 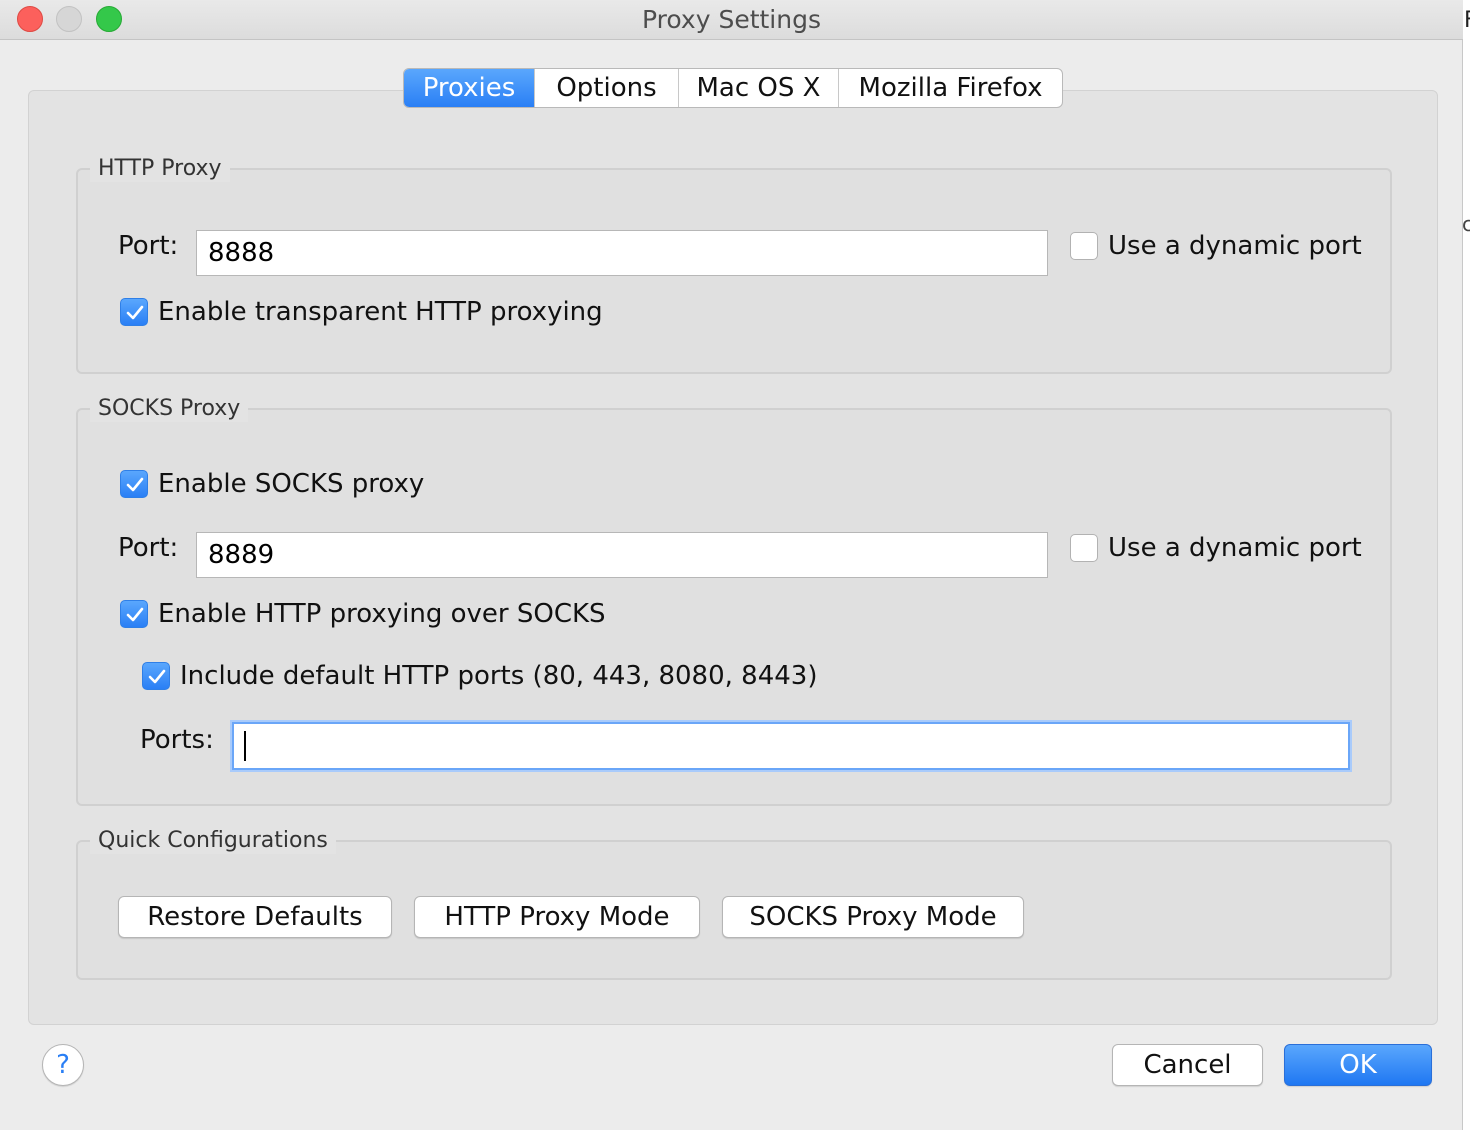 What do you see at coordinates (622, 555) in the screenshot?
I see `socks-port-input: 8889` at bounding box center [622, 555].